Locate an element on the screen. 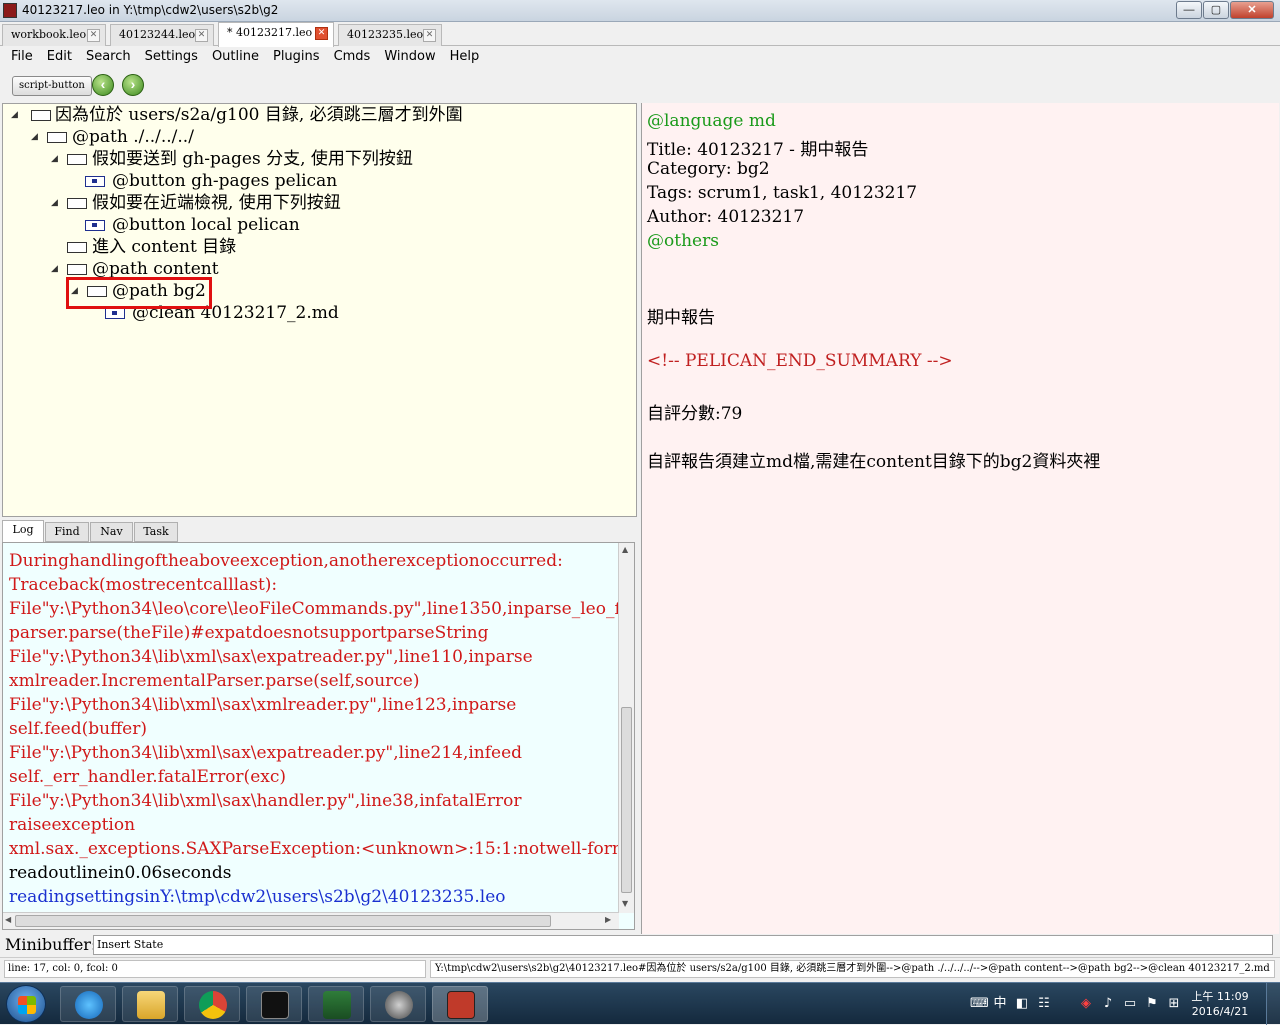 The width and height of the screenshot is (1280, 1025). ime-halfwidth-icon: ◧ is located at coordinates (1022, 1004).